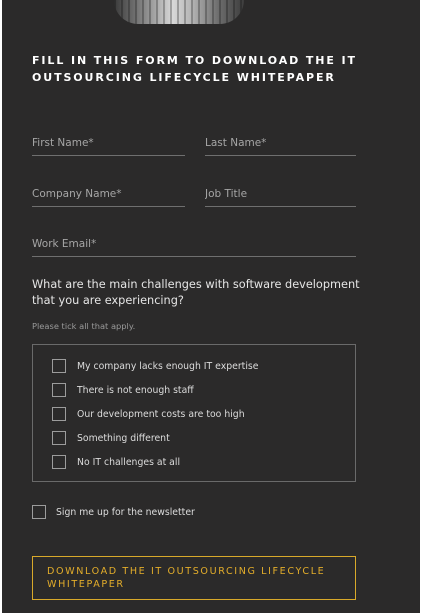 The image size is (423, 613). I want to click on hero-image, so click(179, 12).